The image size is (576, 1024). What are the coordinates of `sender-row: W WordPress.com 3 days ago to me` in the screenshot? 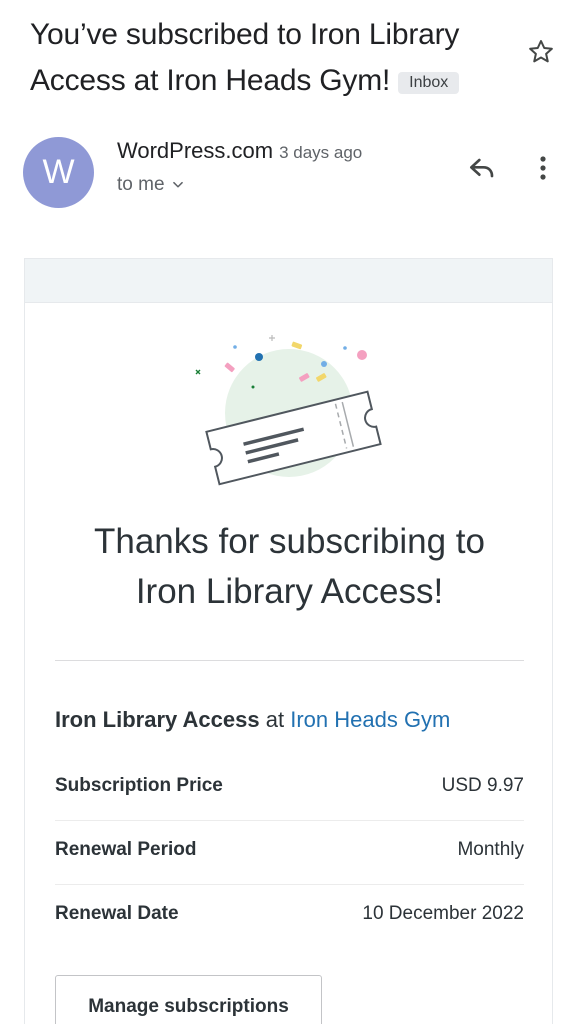 It's located at (288, 175).